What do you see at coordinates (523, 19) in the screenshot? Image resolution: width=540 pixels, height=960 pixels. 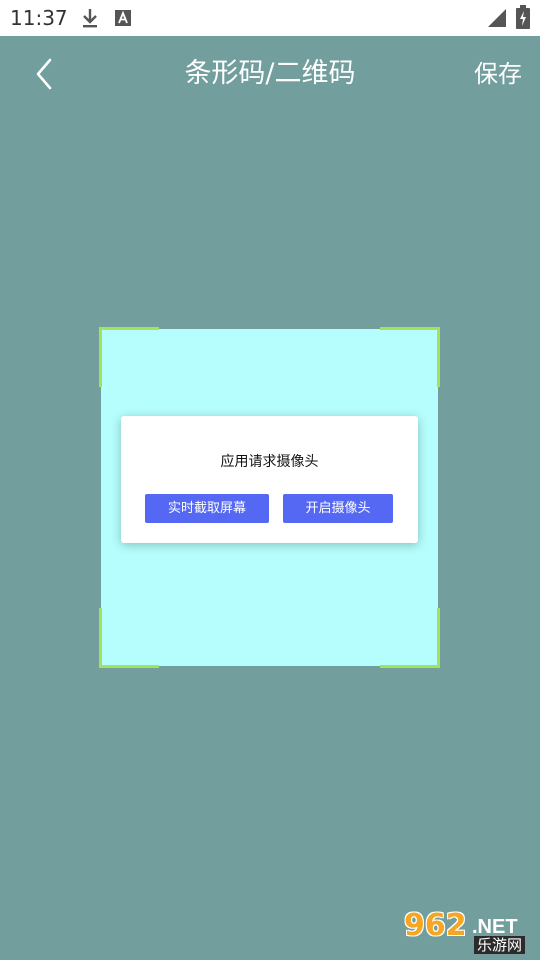 I see `battery-icon` at bounding box center [523, 19].